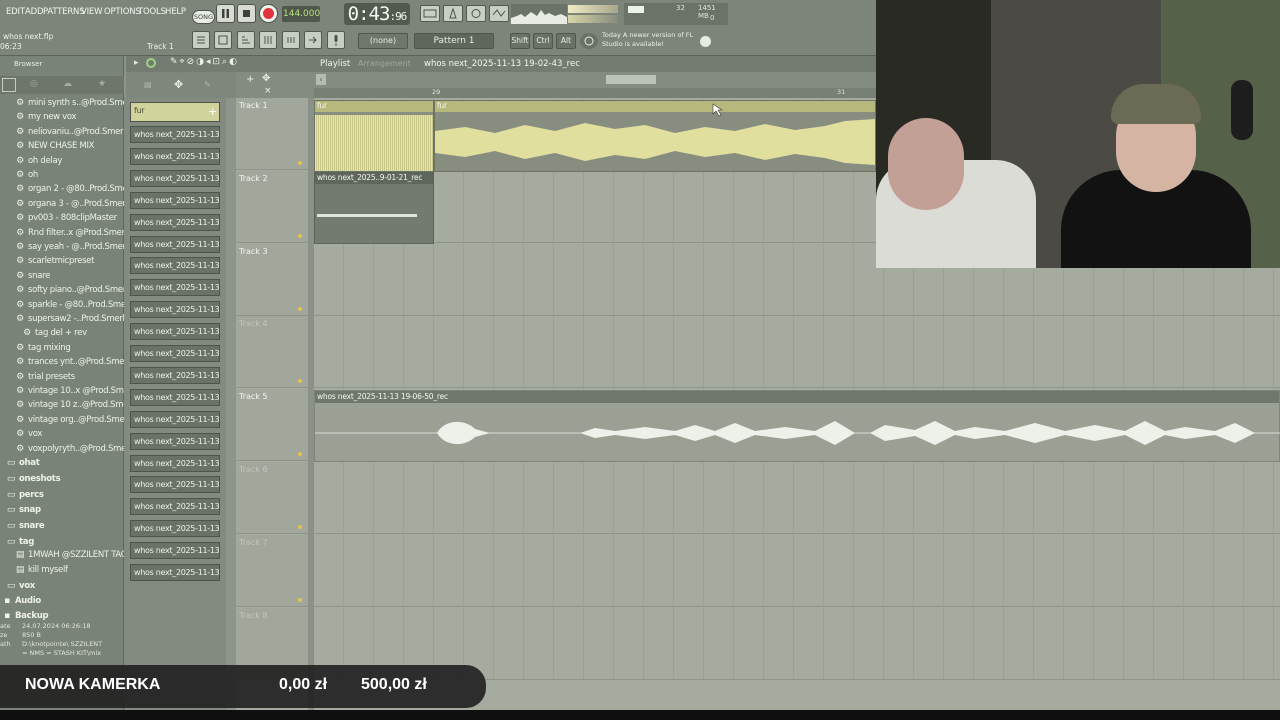 The width and height of the screenshot is (1280, 720). What do you see at coordinates (558, 85) in the screenshot?
I see `timeline-ruler: + ✥ × ‹ 29 31` at bounding box center [558, 85].